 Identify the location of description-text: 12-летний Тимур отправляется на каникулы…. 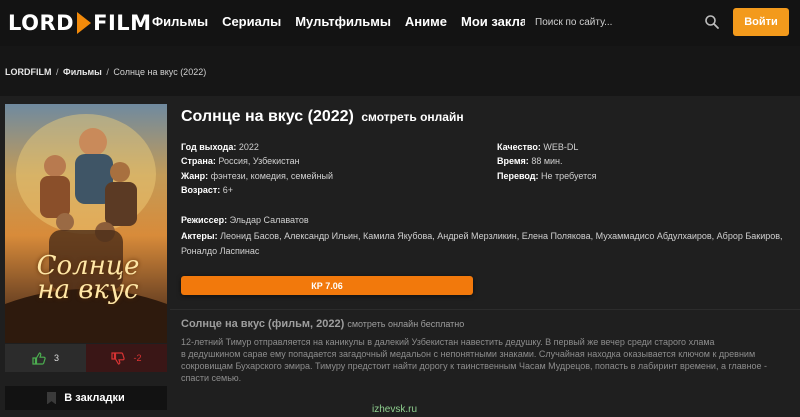
(487, 360).